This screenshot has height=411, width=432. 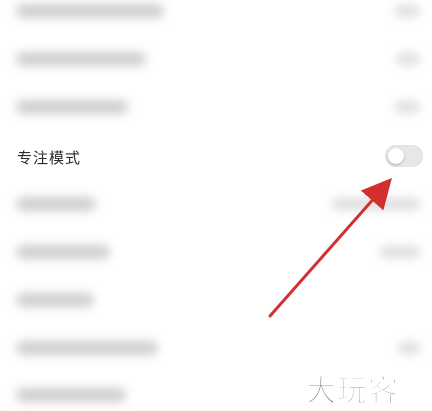 What do you see at coordinates (49, 158) in the screenshot?
I see `focus-mode-label: 专注模式` at bounding box center [49, 158].